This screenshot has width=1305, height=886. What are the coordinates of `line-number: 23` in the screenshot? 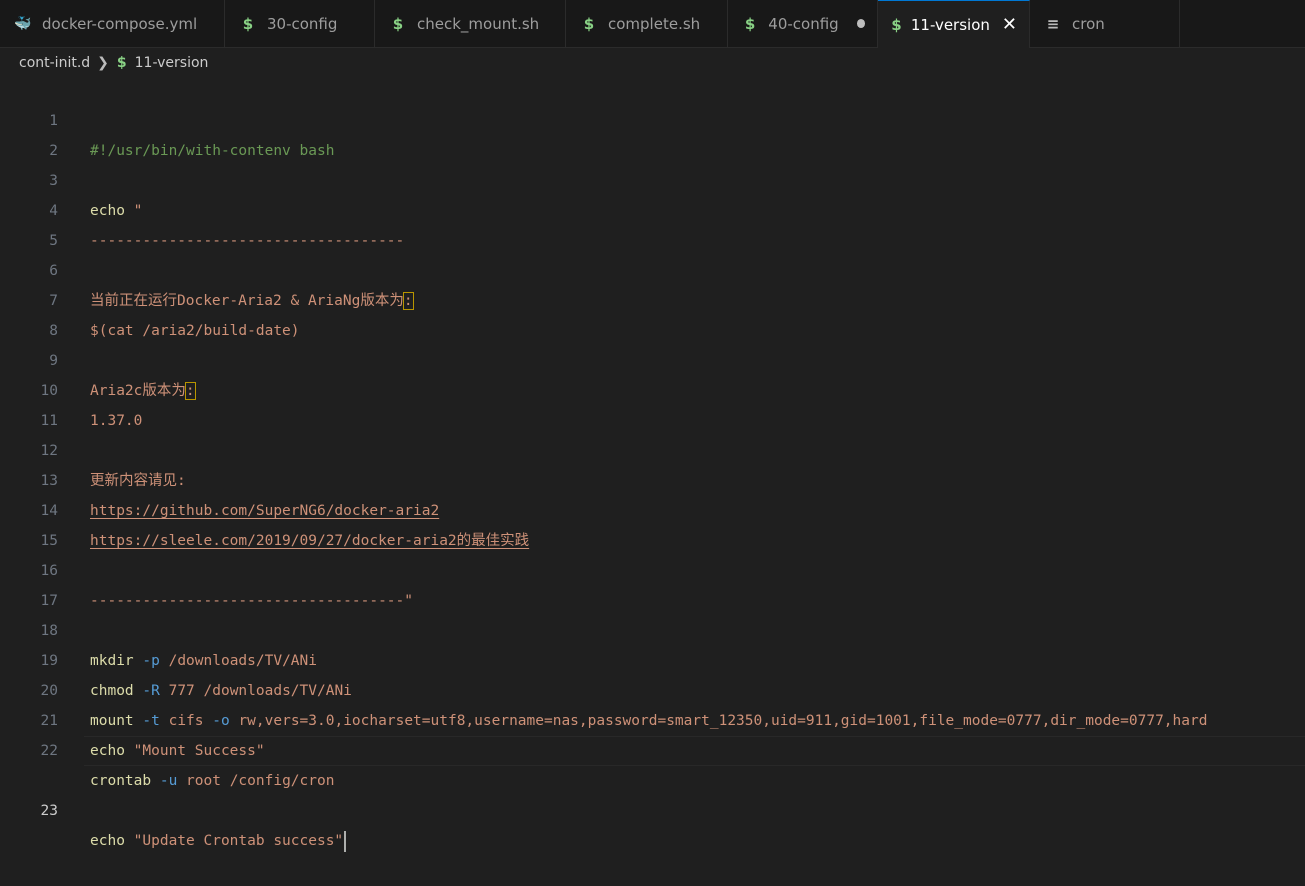 It's located at (49, 811).